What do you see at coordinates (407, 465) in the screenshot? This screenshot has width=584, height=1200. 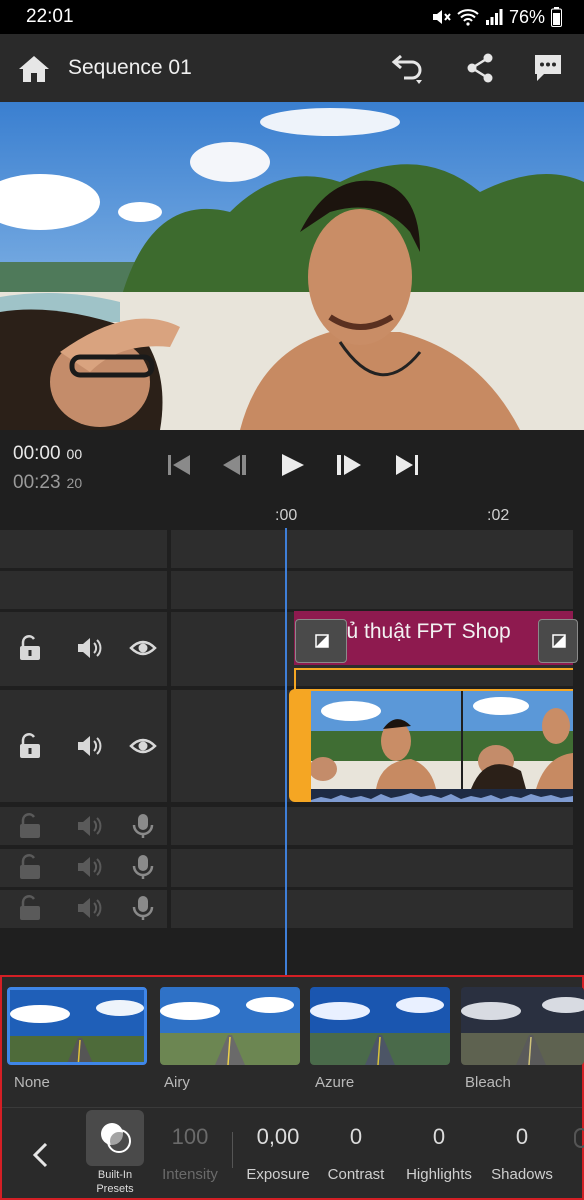 I see `skip-to-end-icon` at bounding box center [407, 465].